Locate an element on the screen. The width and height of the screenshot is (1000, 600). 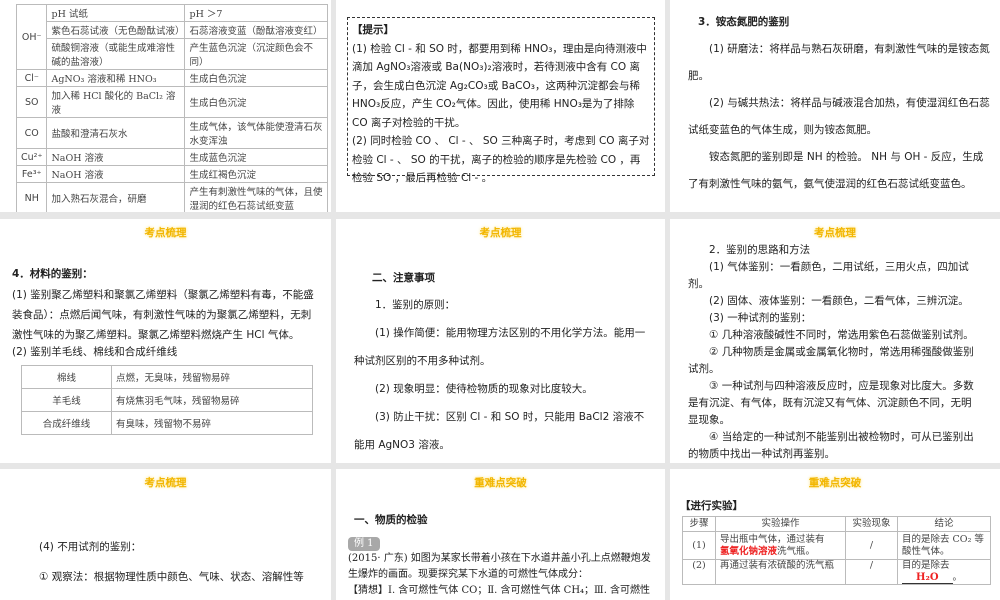
header-cell: 实验现象 is located at coordinates (871, 524).